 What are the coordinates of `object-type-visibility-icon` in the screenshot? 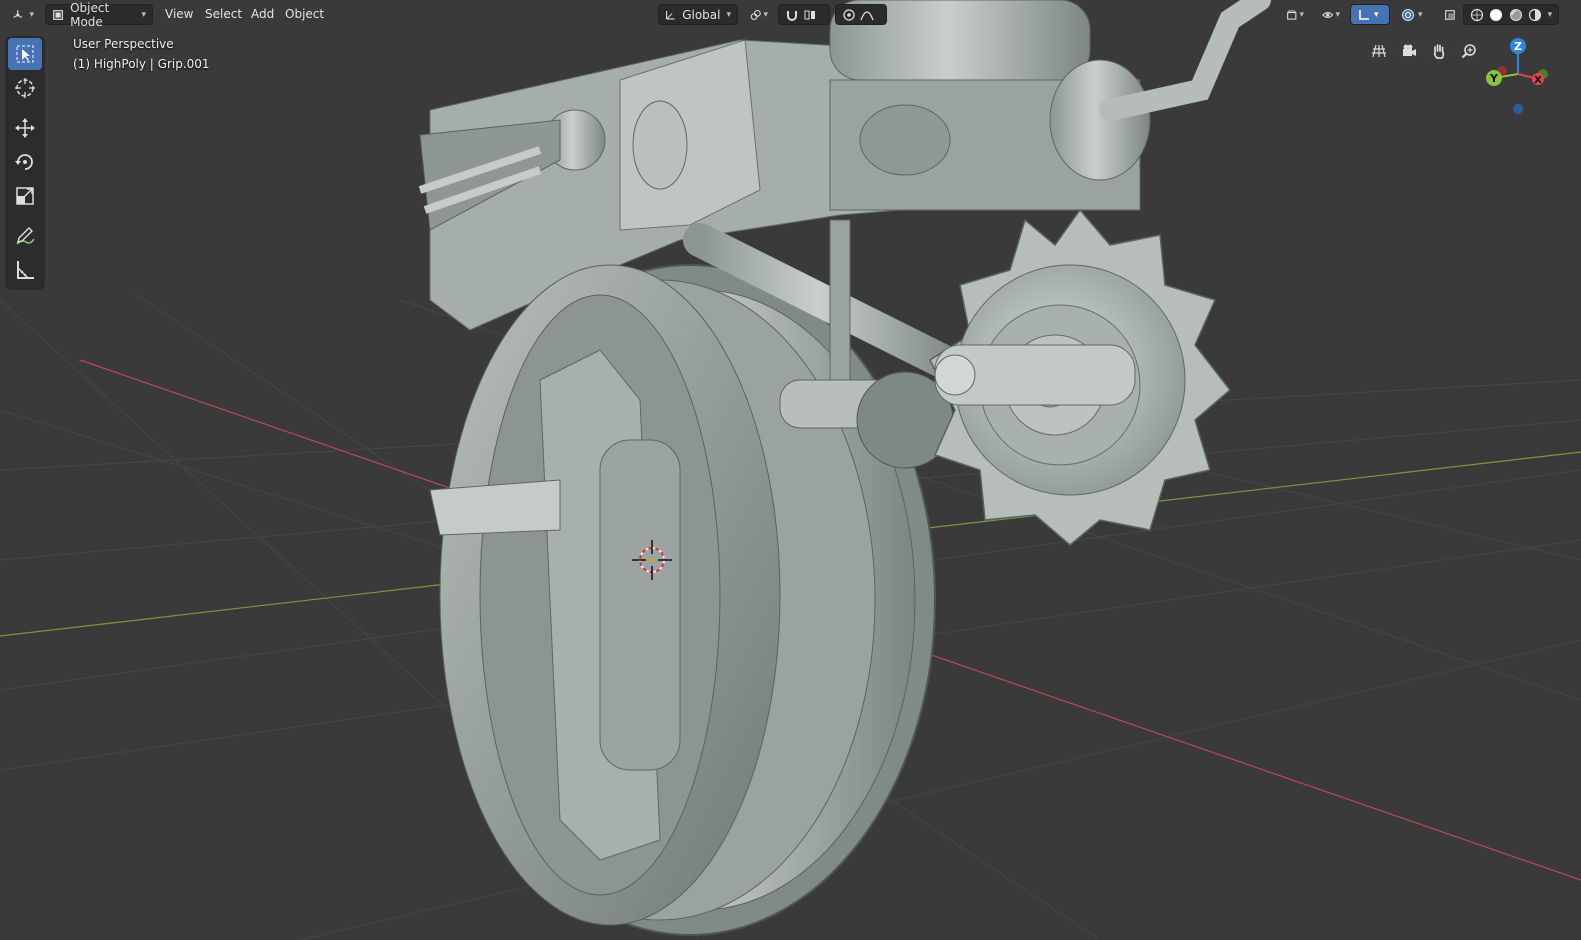 It's located at (1292, 14).